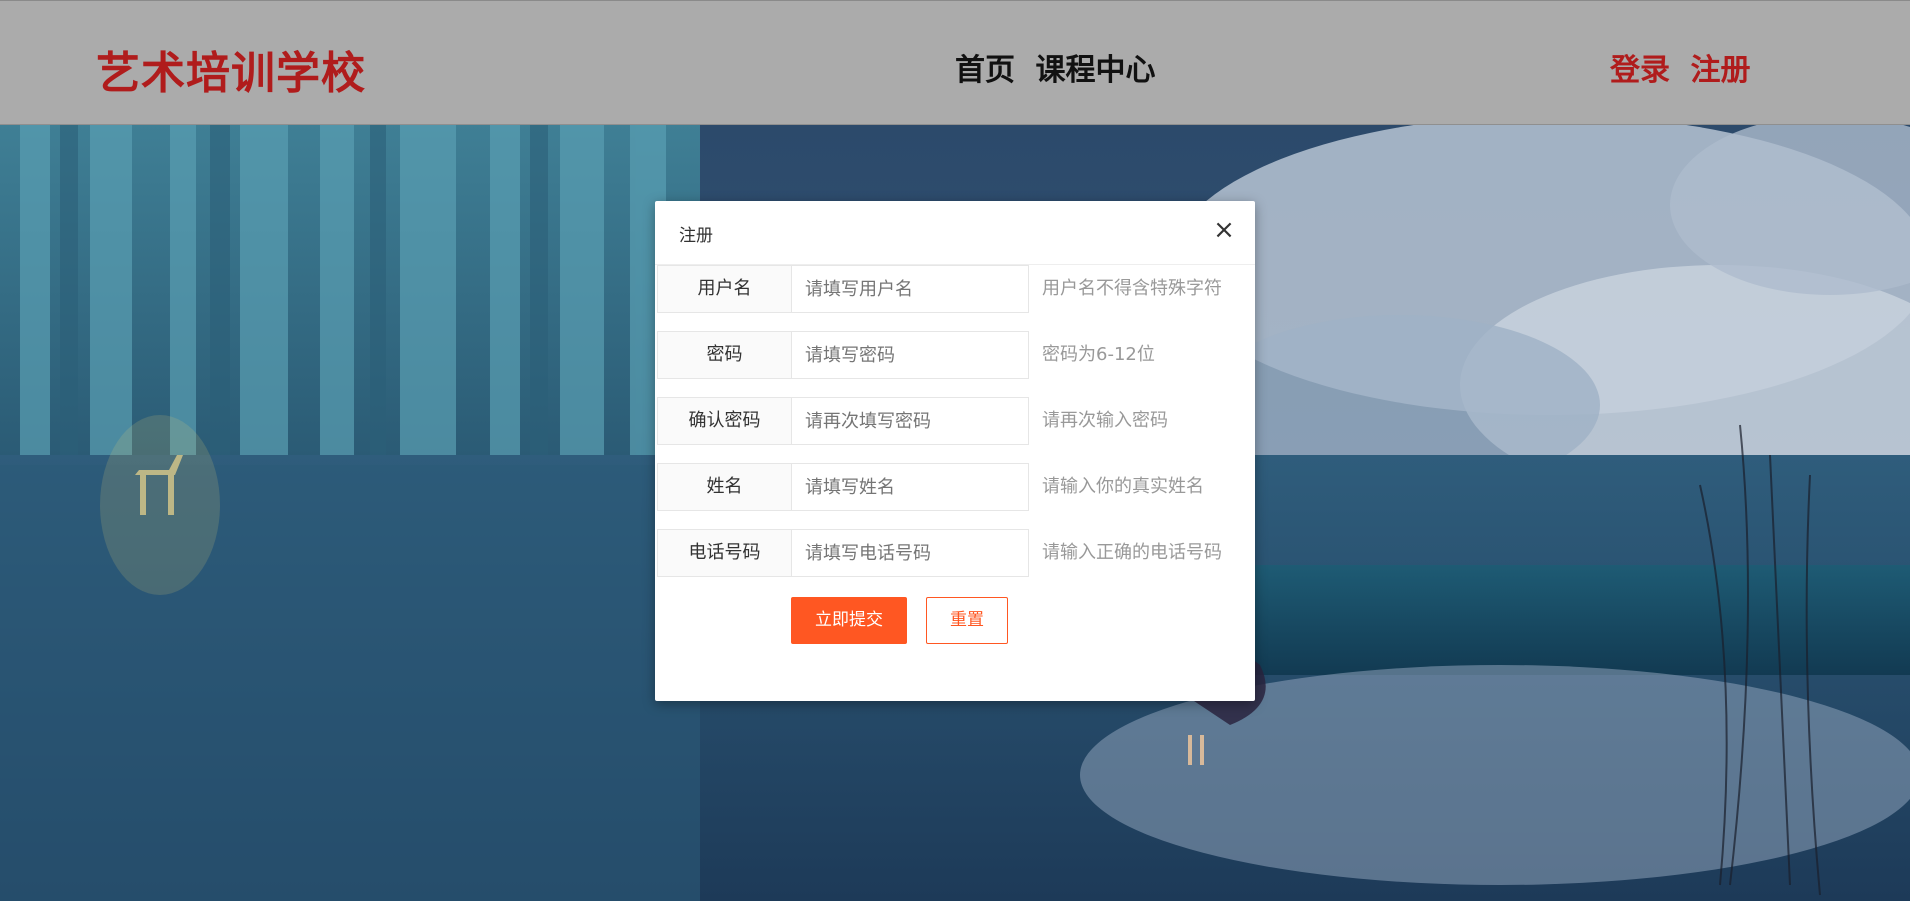  What do you see at coordinates (724, 487) in the screenshot?
I see `name-label: 姓名` at bounding box center [724, 487].